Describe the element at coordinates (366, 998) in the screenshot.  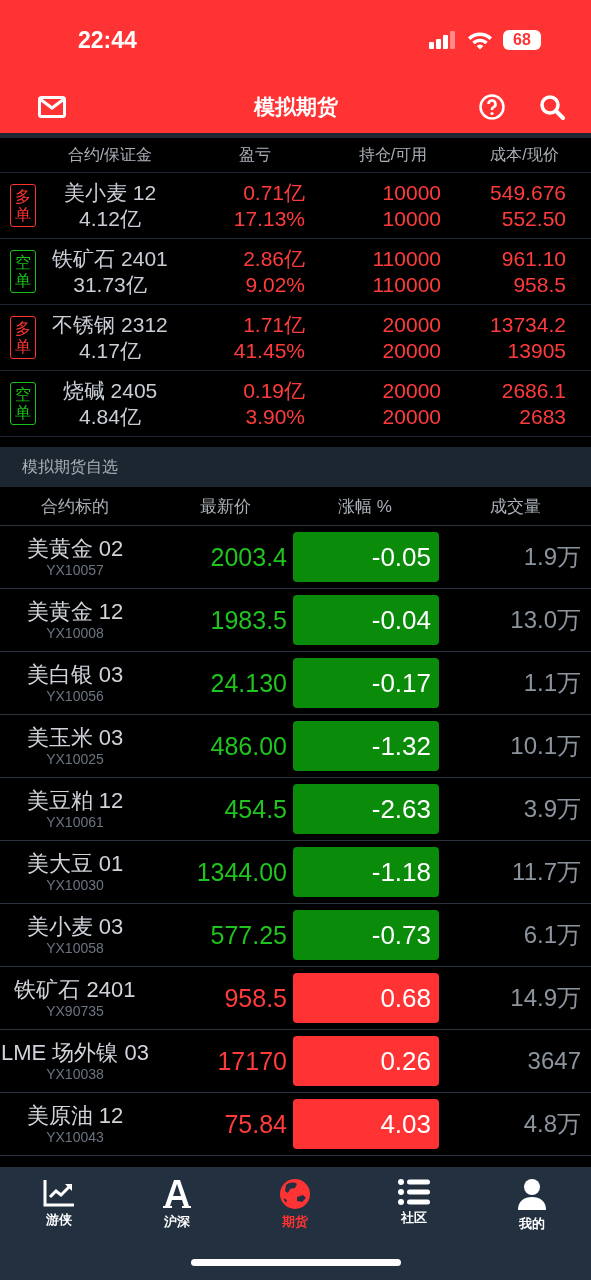
I see `change-pill: 0.68` at that location.